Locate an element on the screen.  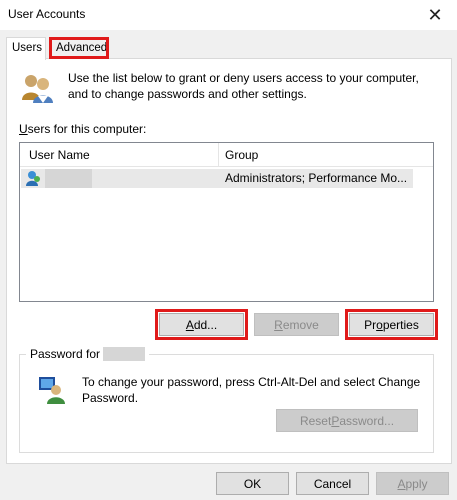
properties-button: Pr o perties is located at coordinates (391, 324).